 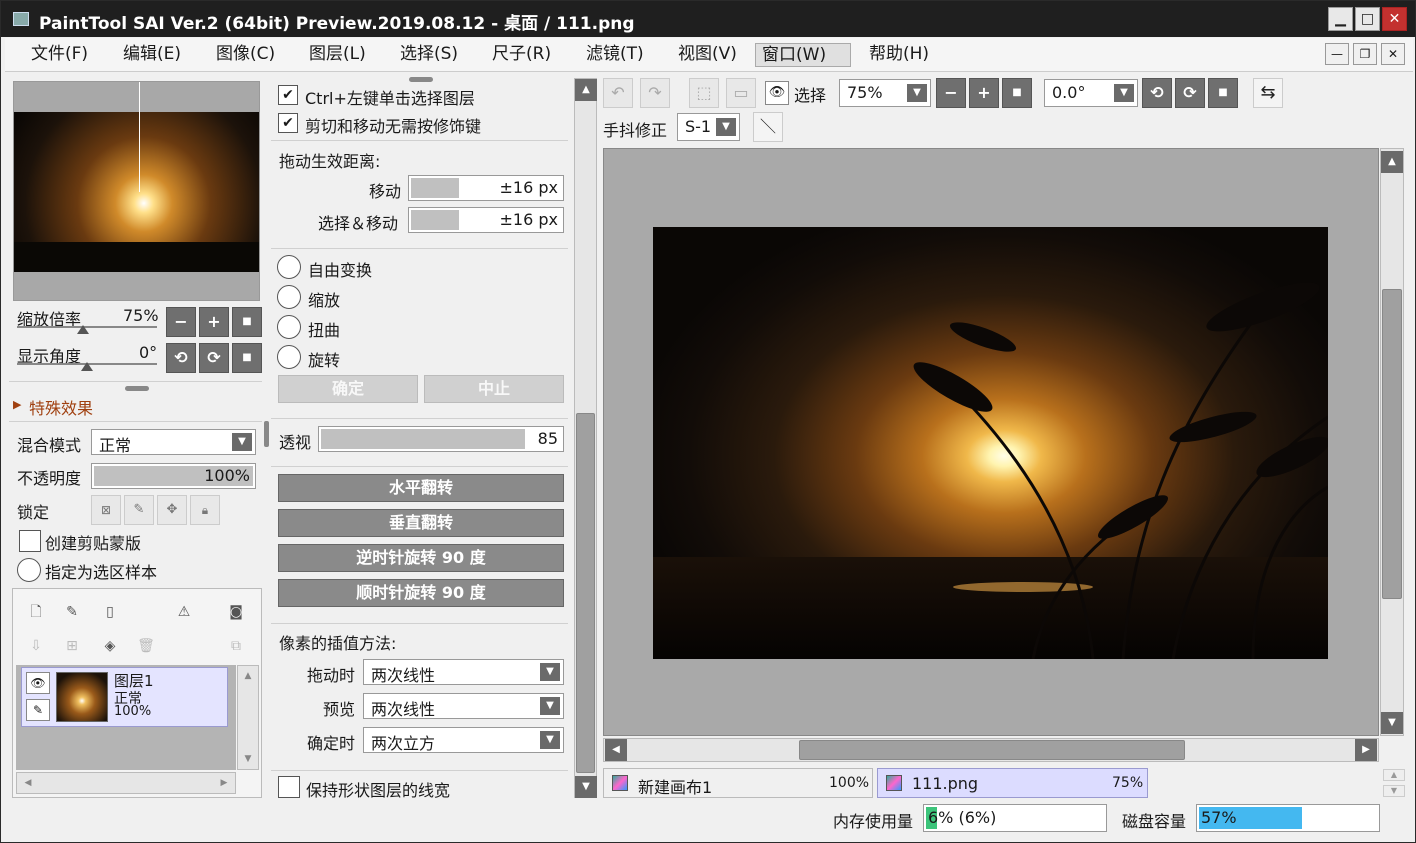 What do you see at coordinates (1017, 93) in the screenshot?
I see `toolbar-zoom-reset-button: ■` at bounding box center [1017, 93].